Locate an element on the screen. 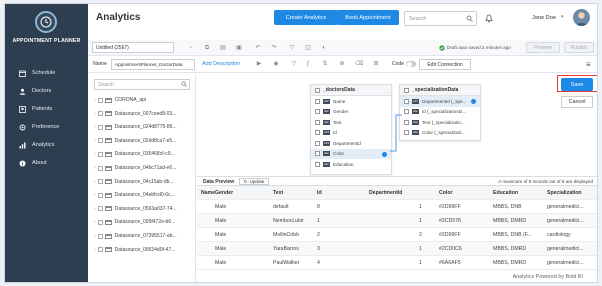  search-icon is located at coordinates (469, 18).